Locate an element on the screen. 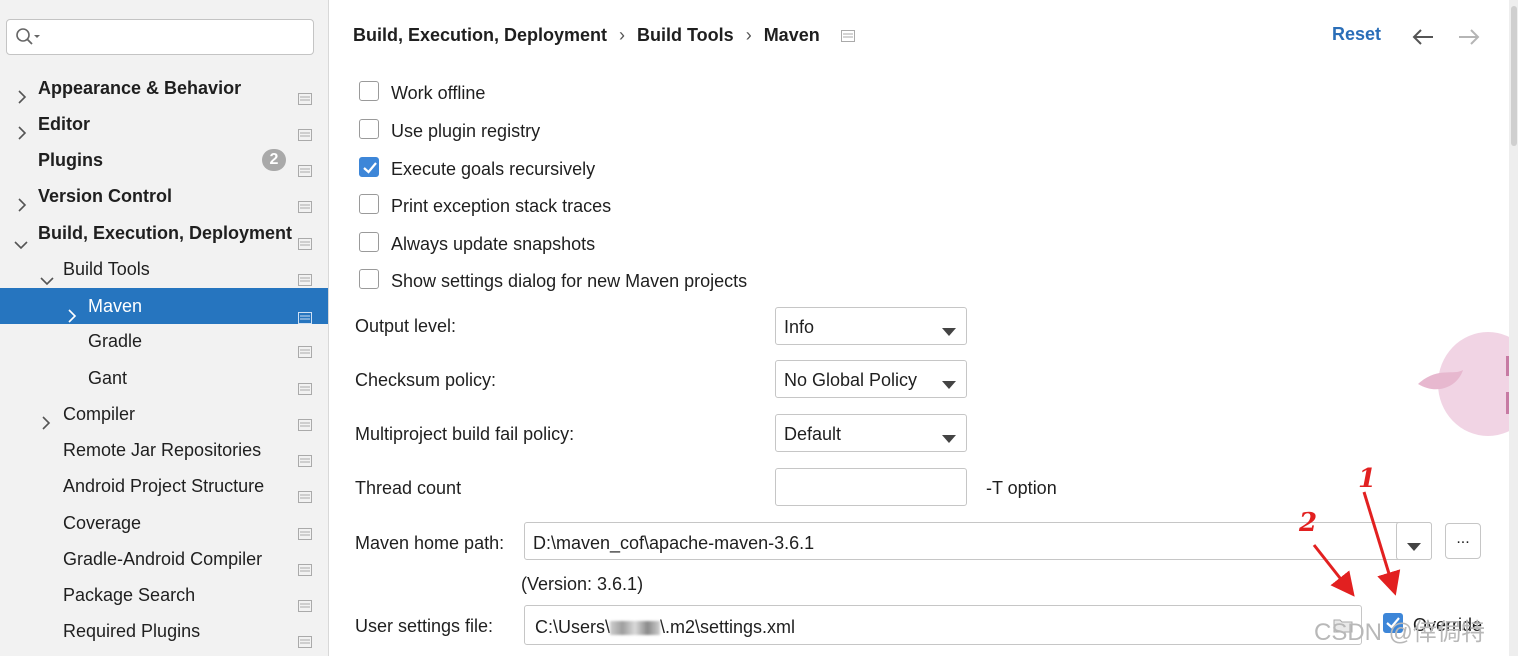 The image size is (1518, 659). sidebar-item-label: Remote Jar Repositories is located at coordinates (162, 450).